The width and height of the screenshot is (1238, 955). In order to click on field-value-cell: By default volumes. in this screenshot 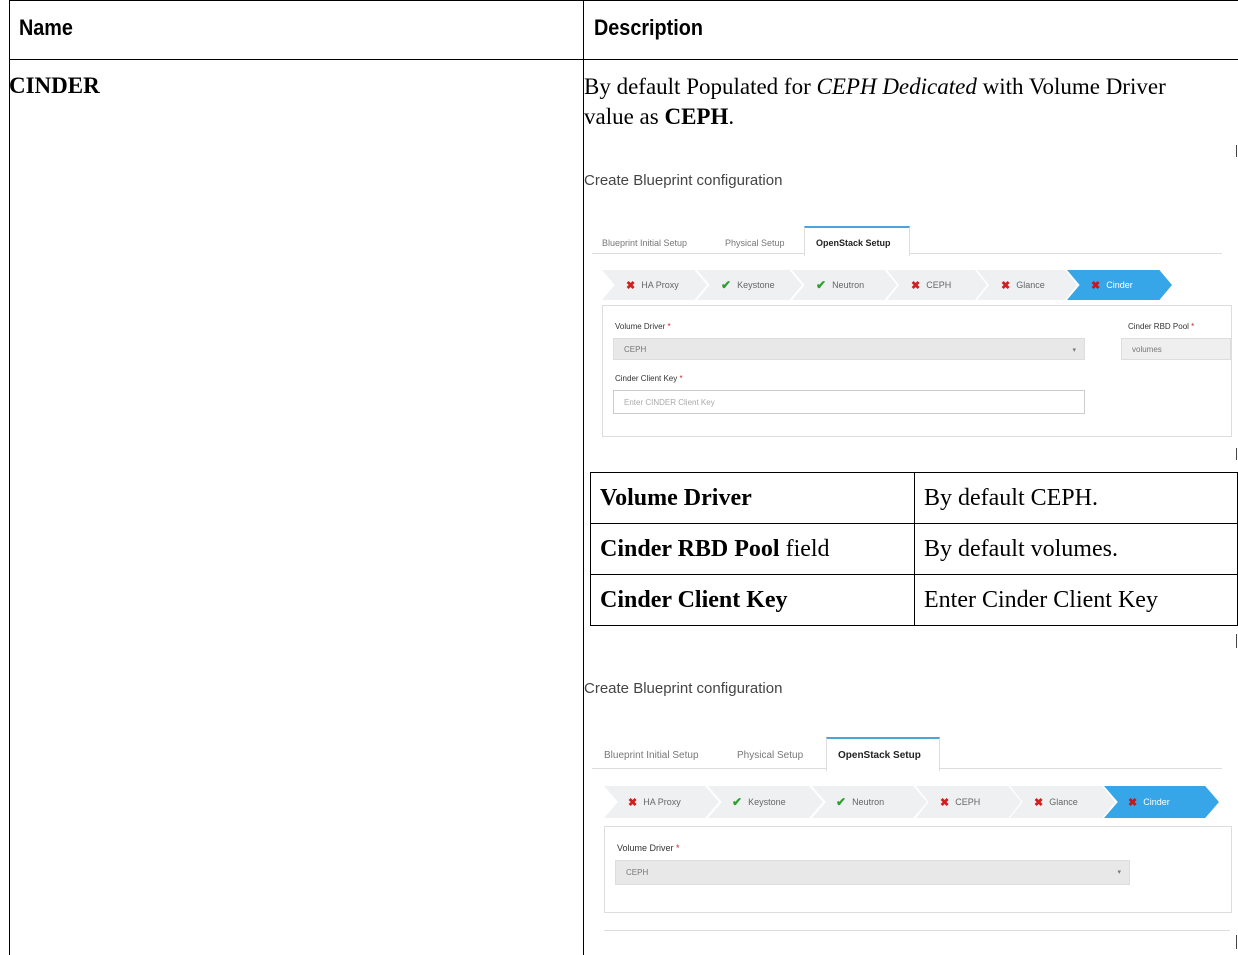, I will do `click(1076, 549)`.